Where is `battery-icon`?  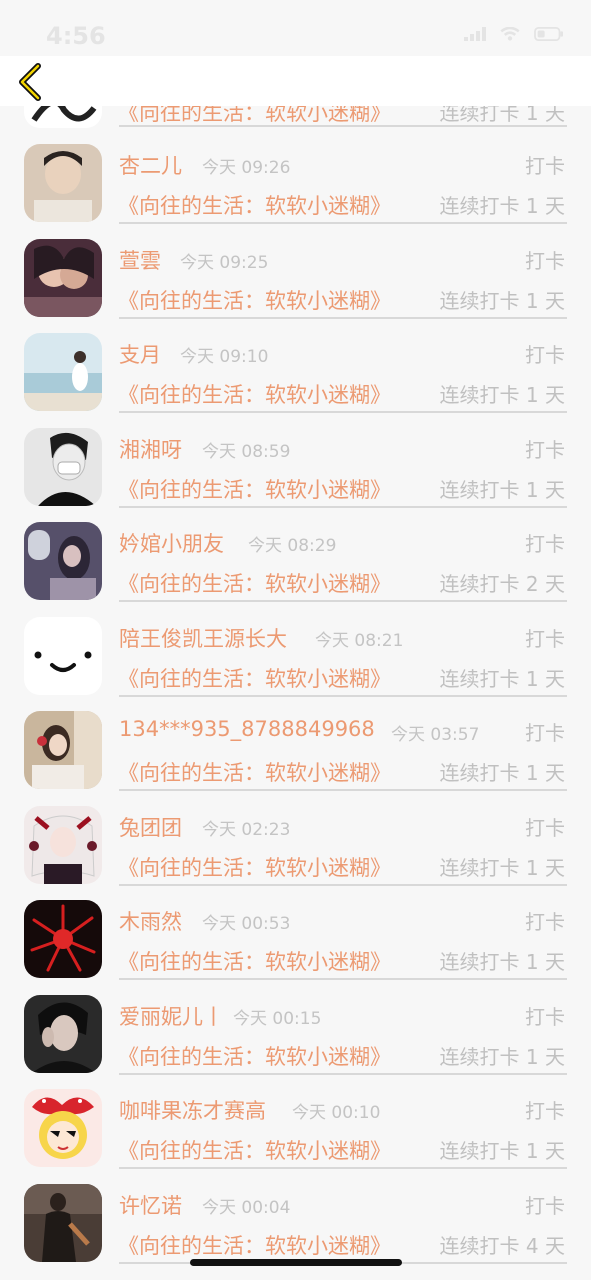 battery-icon is located at coordinates (548, 34).